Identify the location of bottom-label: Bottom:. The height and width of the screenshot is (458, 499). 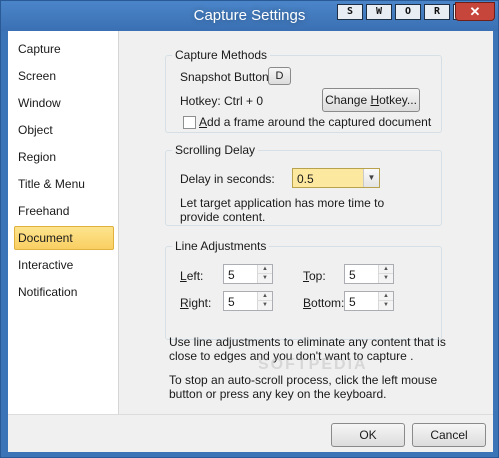
(323, 303).